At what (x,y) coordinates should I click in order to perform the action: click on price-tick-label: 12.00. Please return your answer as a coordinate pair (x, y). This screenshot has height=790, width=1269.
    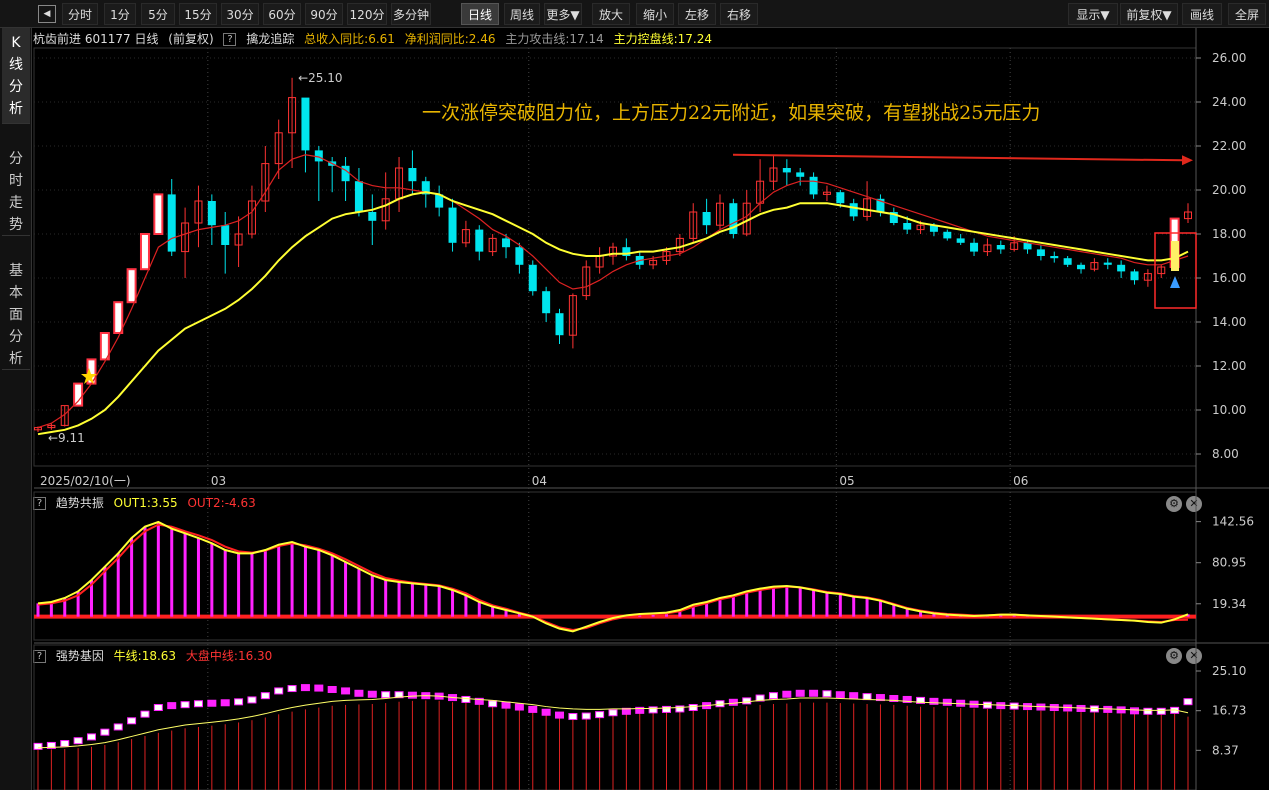
    Looking at the image, I should click on (1229, 366).